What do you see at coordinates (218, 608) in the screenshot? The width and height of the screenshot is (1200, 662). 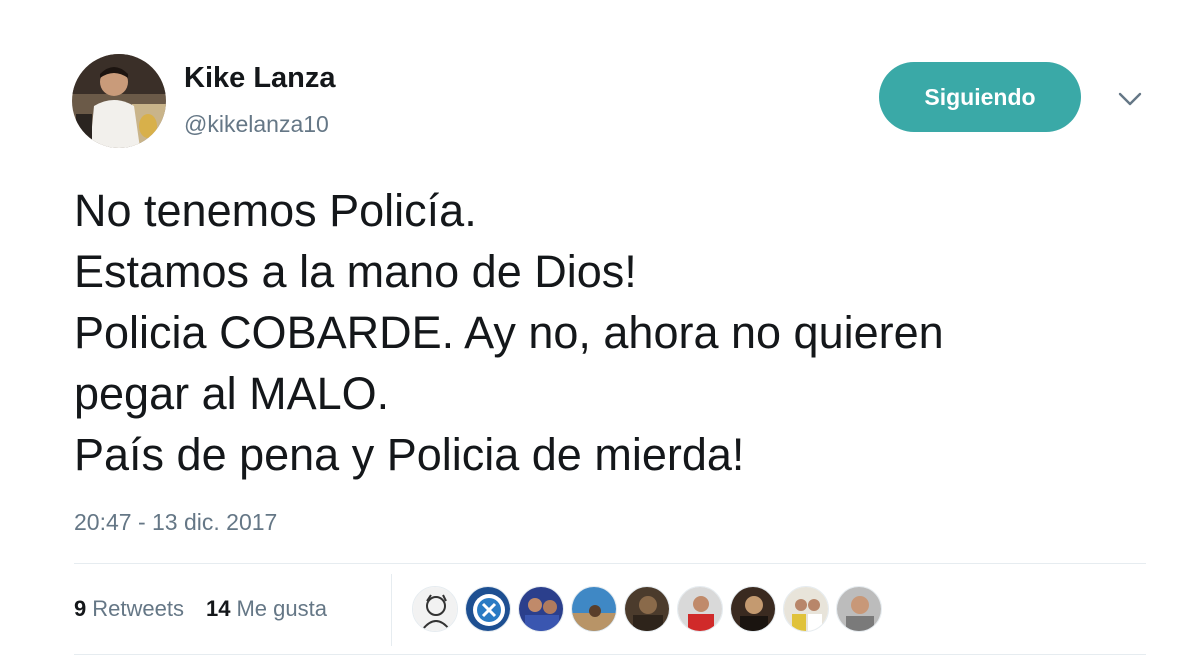 I see `likes-count: 14` at bounding box center [218, 608].